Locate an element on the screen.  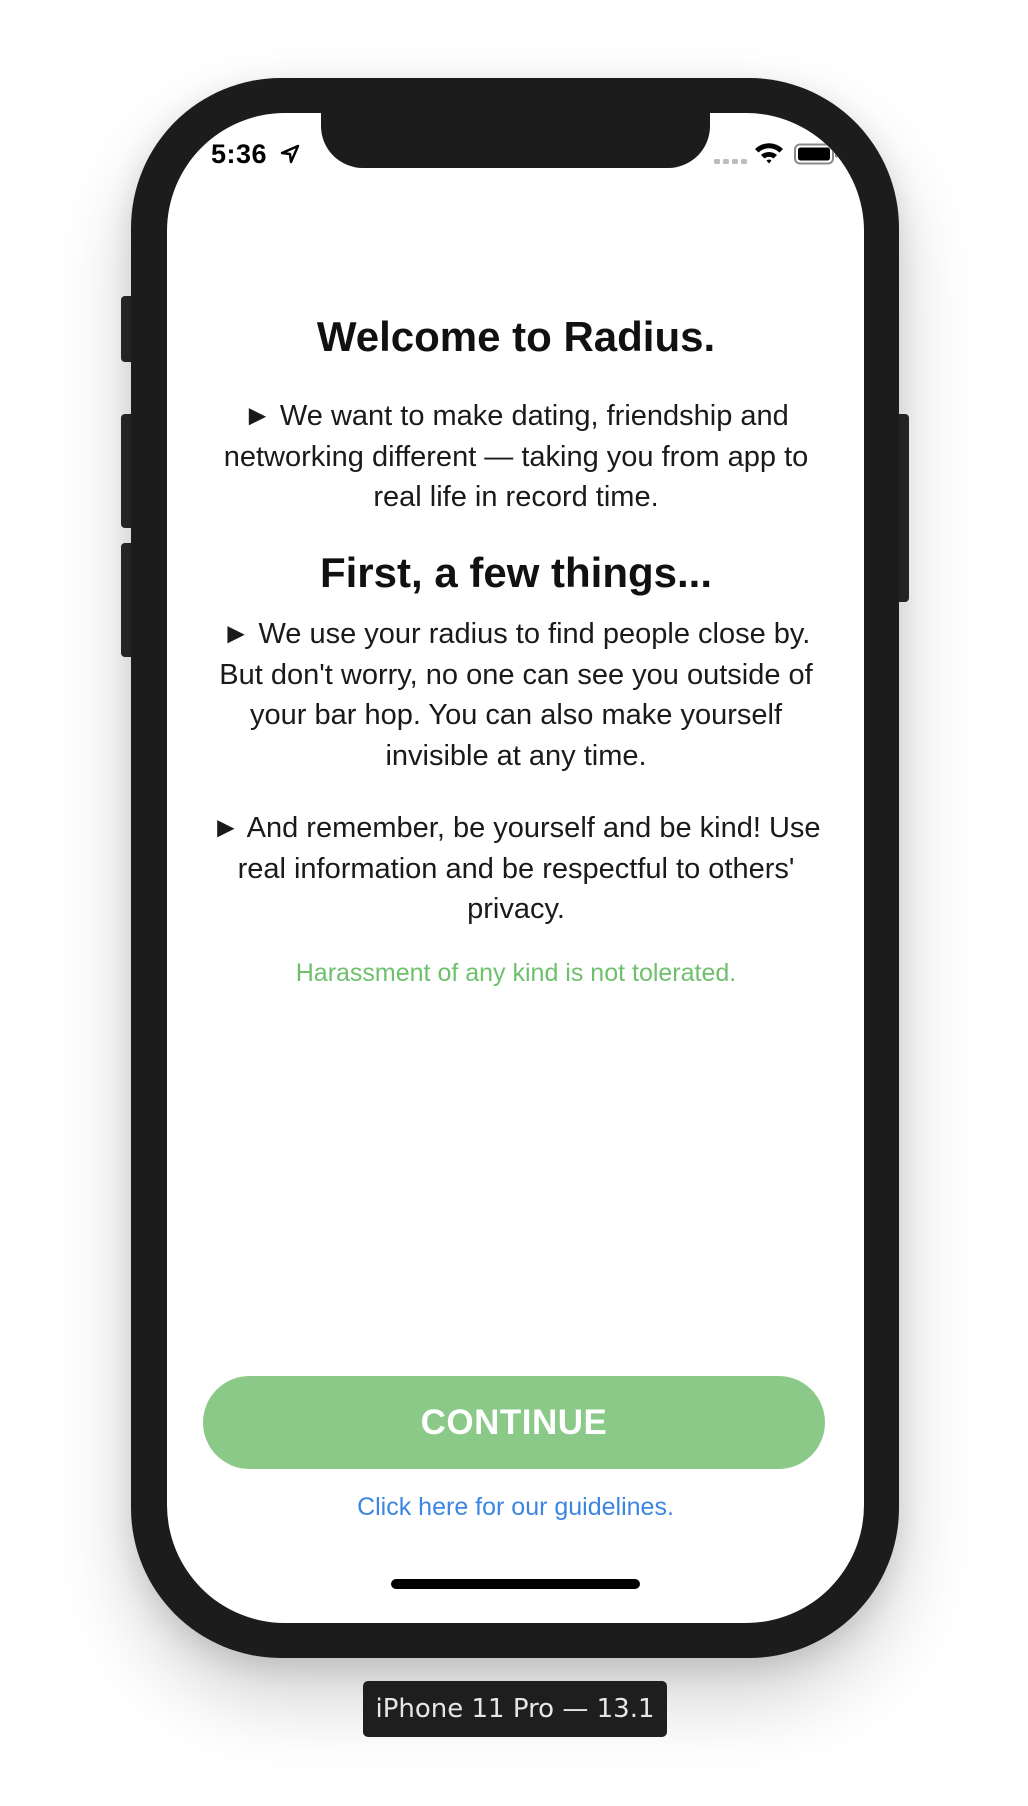
continue-button: CONTINUE is located at coordinates (514, 1422).